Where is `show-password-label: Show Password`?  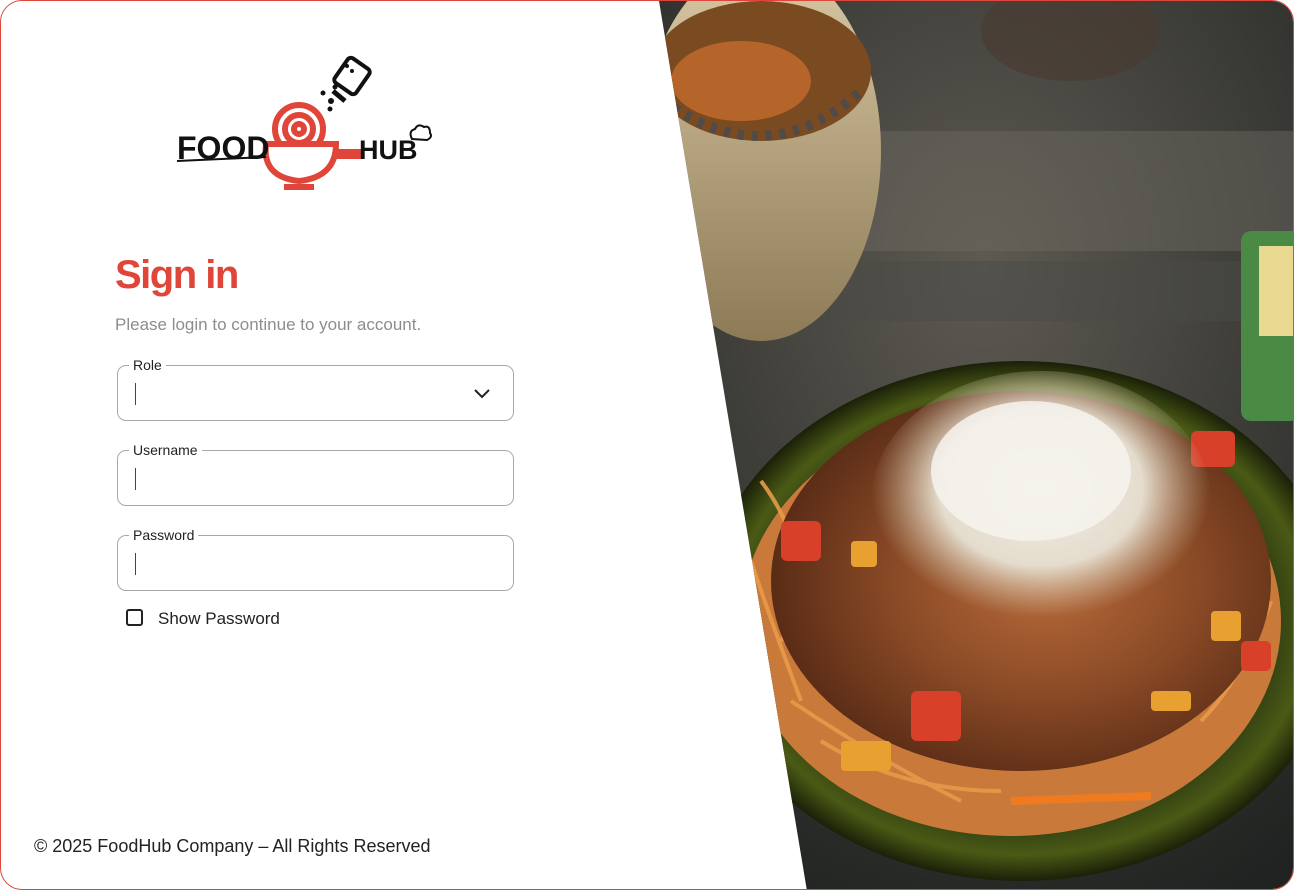 show-password-label: Show Password is located at coordinates (219, 619).